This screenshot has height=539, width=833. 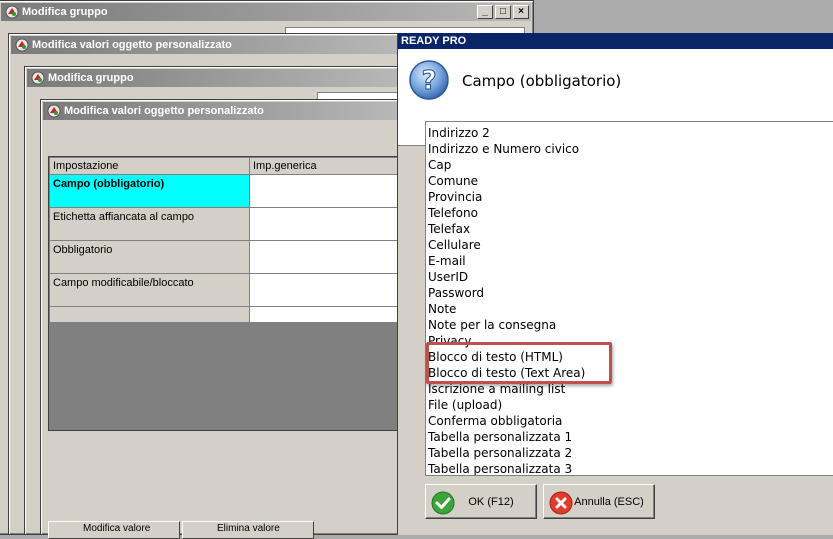 I want to click on close-button: ×, so click(x=521, y=12).